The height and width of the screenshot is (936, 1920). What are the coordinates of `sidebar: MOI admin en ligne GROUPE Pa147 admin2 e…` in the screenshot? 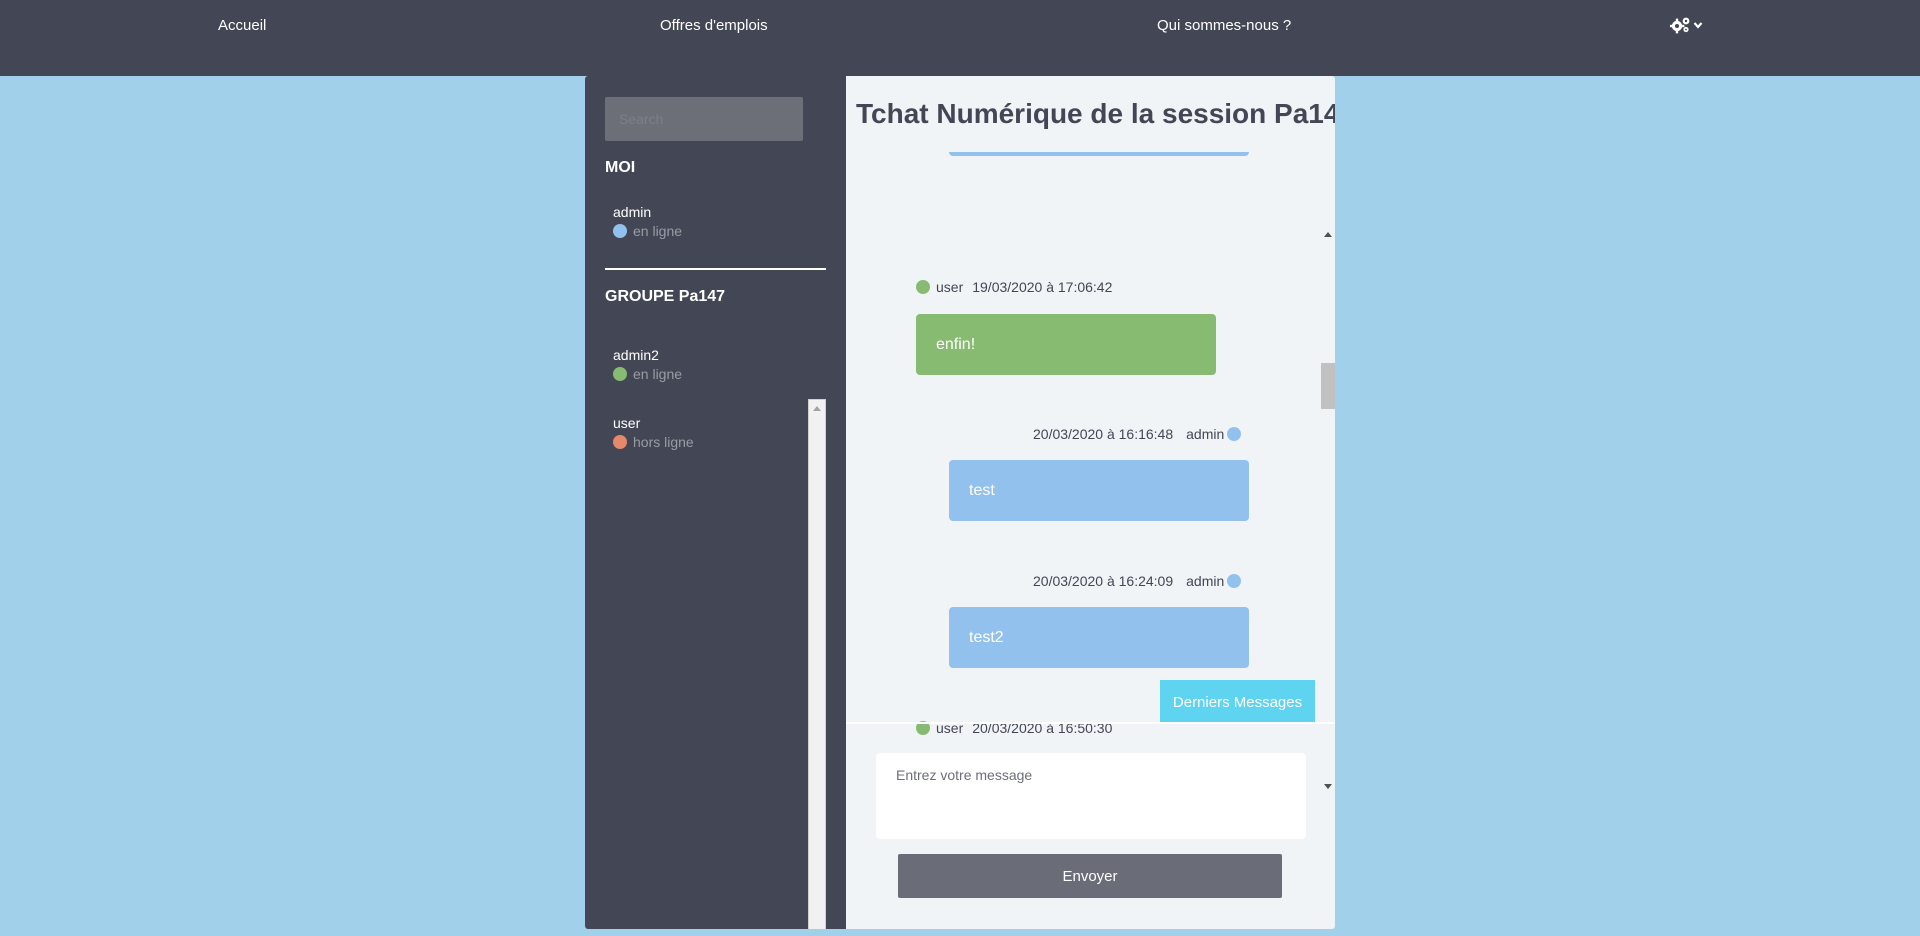 It's located at (715, 502).